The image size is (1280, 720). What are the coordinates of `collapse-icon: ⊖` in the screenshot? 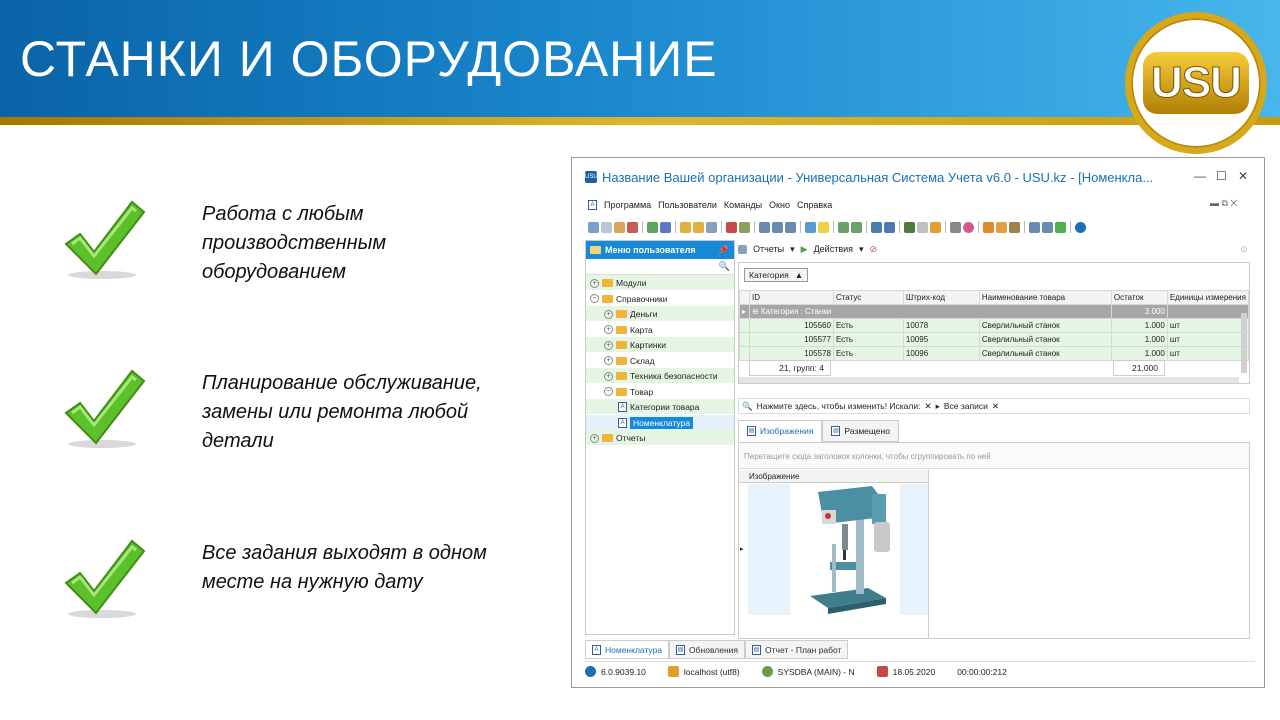 It's located at (755, 311).